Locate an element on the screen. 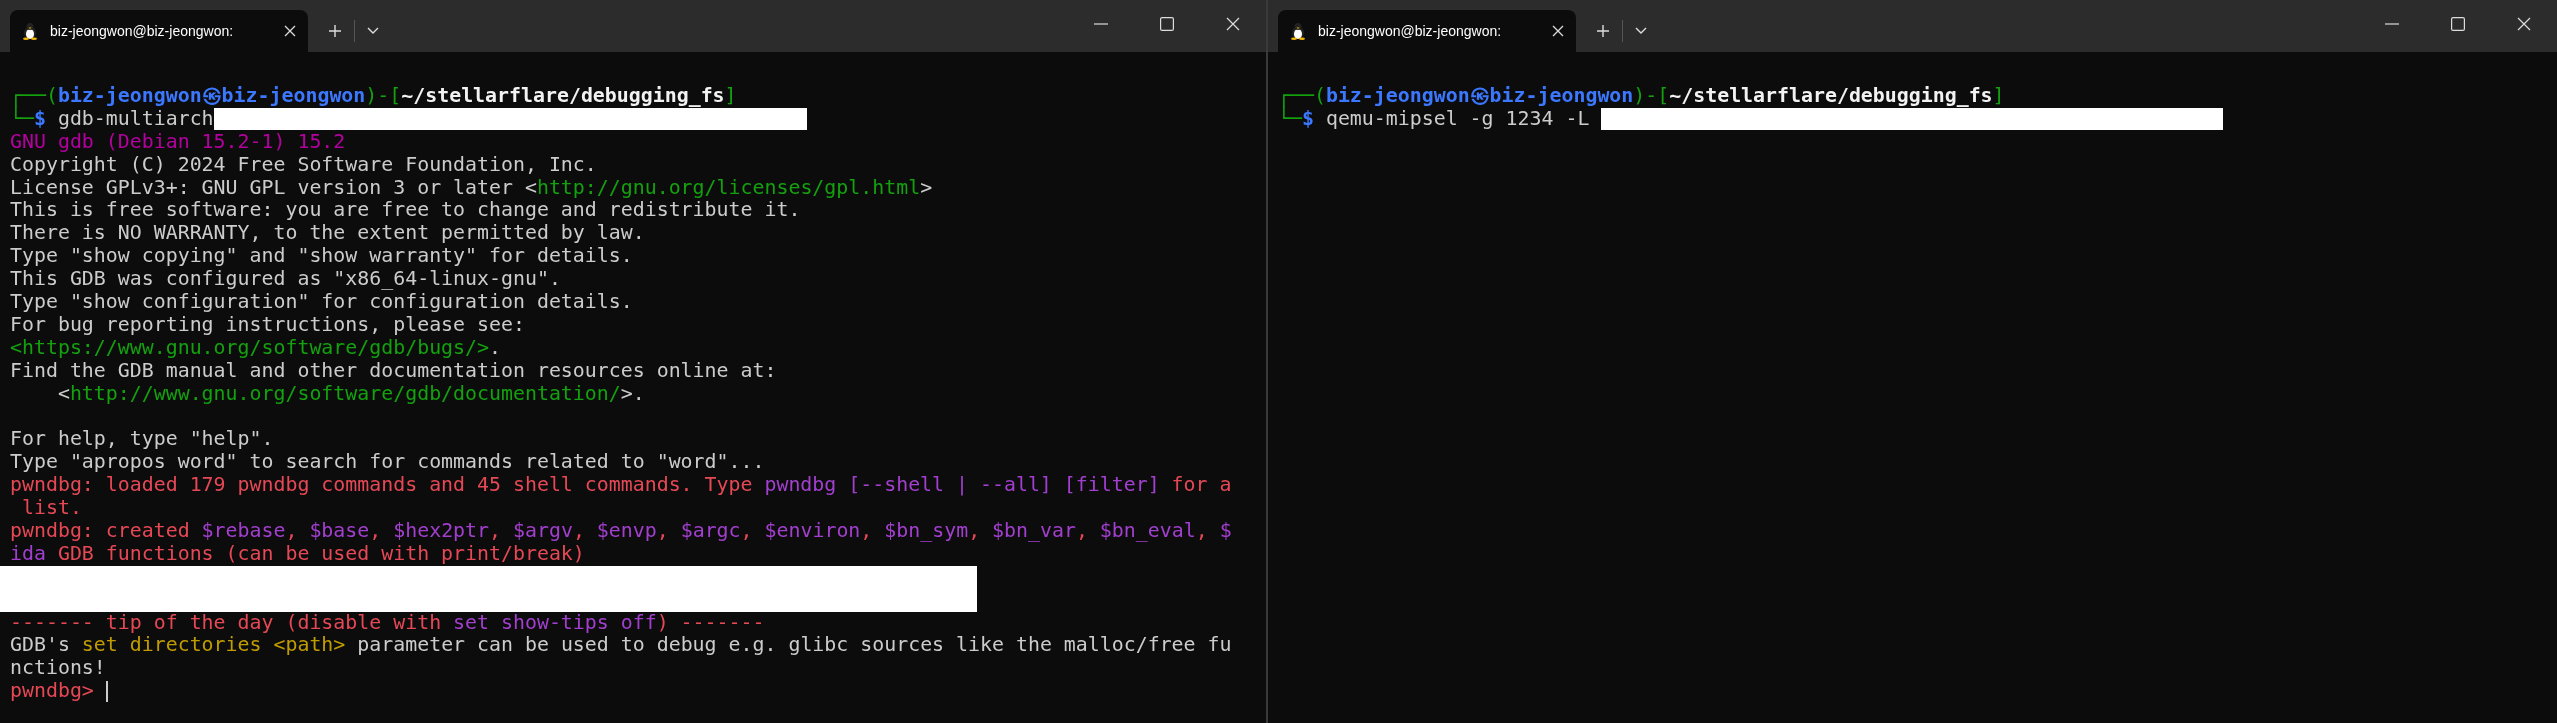 Image resolution: width=2557 pixels, height=723 pixels. terminal-line: list. is located at coordinates (51, 508).